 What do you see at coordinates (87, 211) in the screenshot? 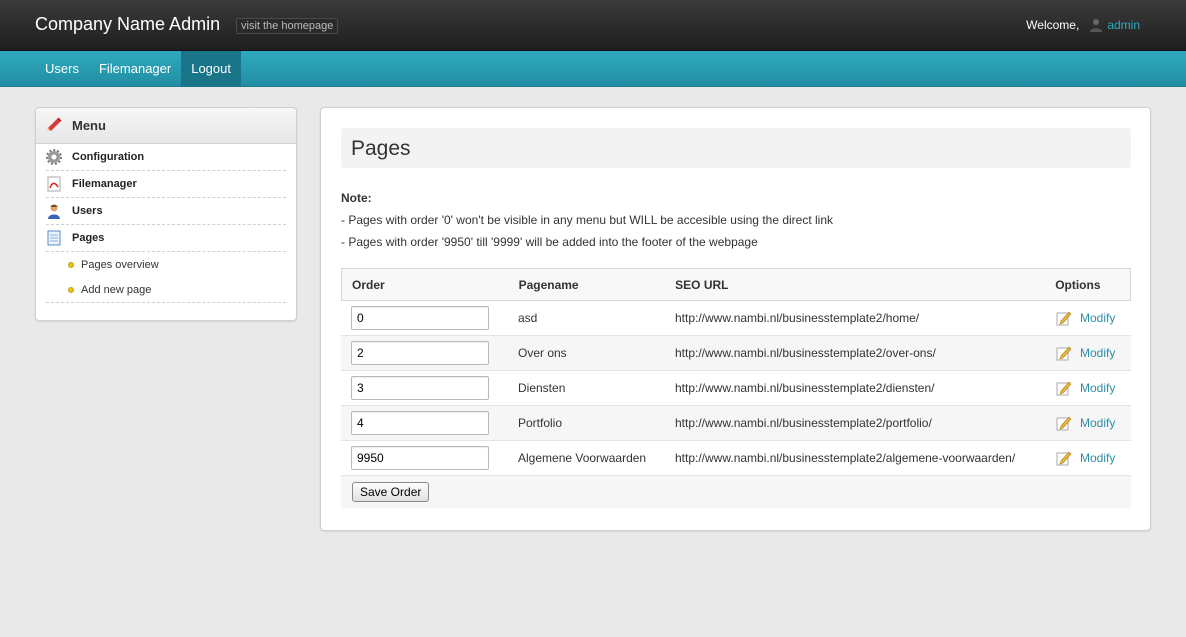
I see `sidebar-item-label: Users` at bounding box center [87, 211].